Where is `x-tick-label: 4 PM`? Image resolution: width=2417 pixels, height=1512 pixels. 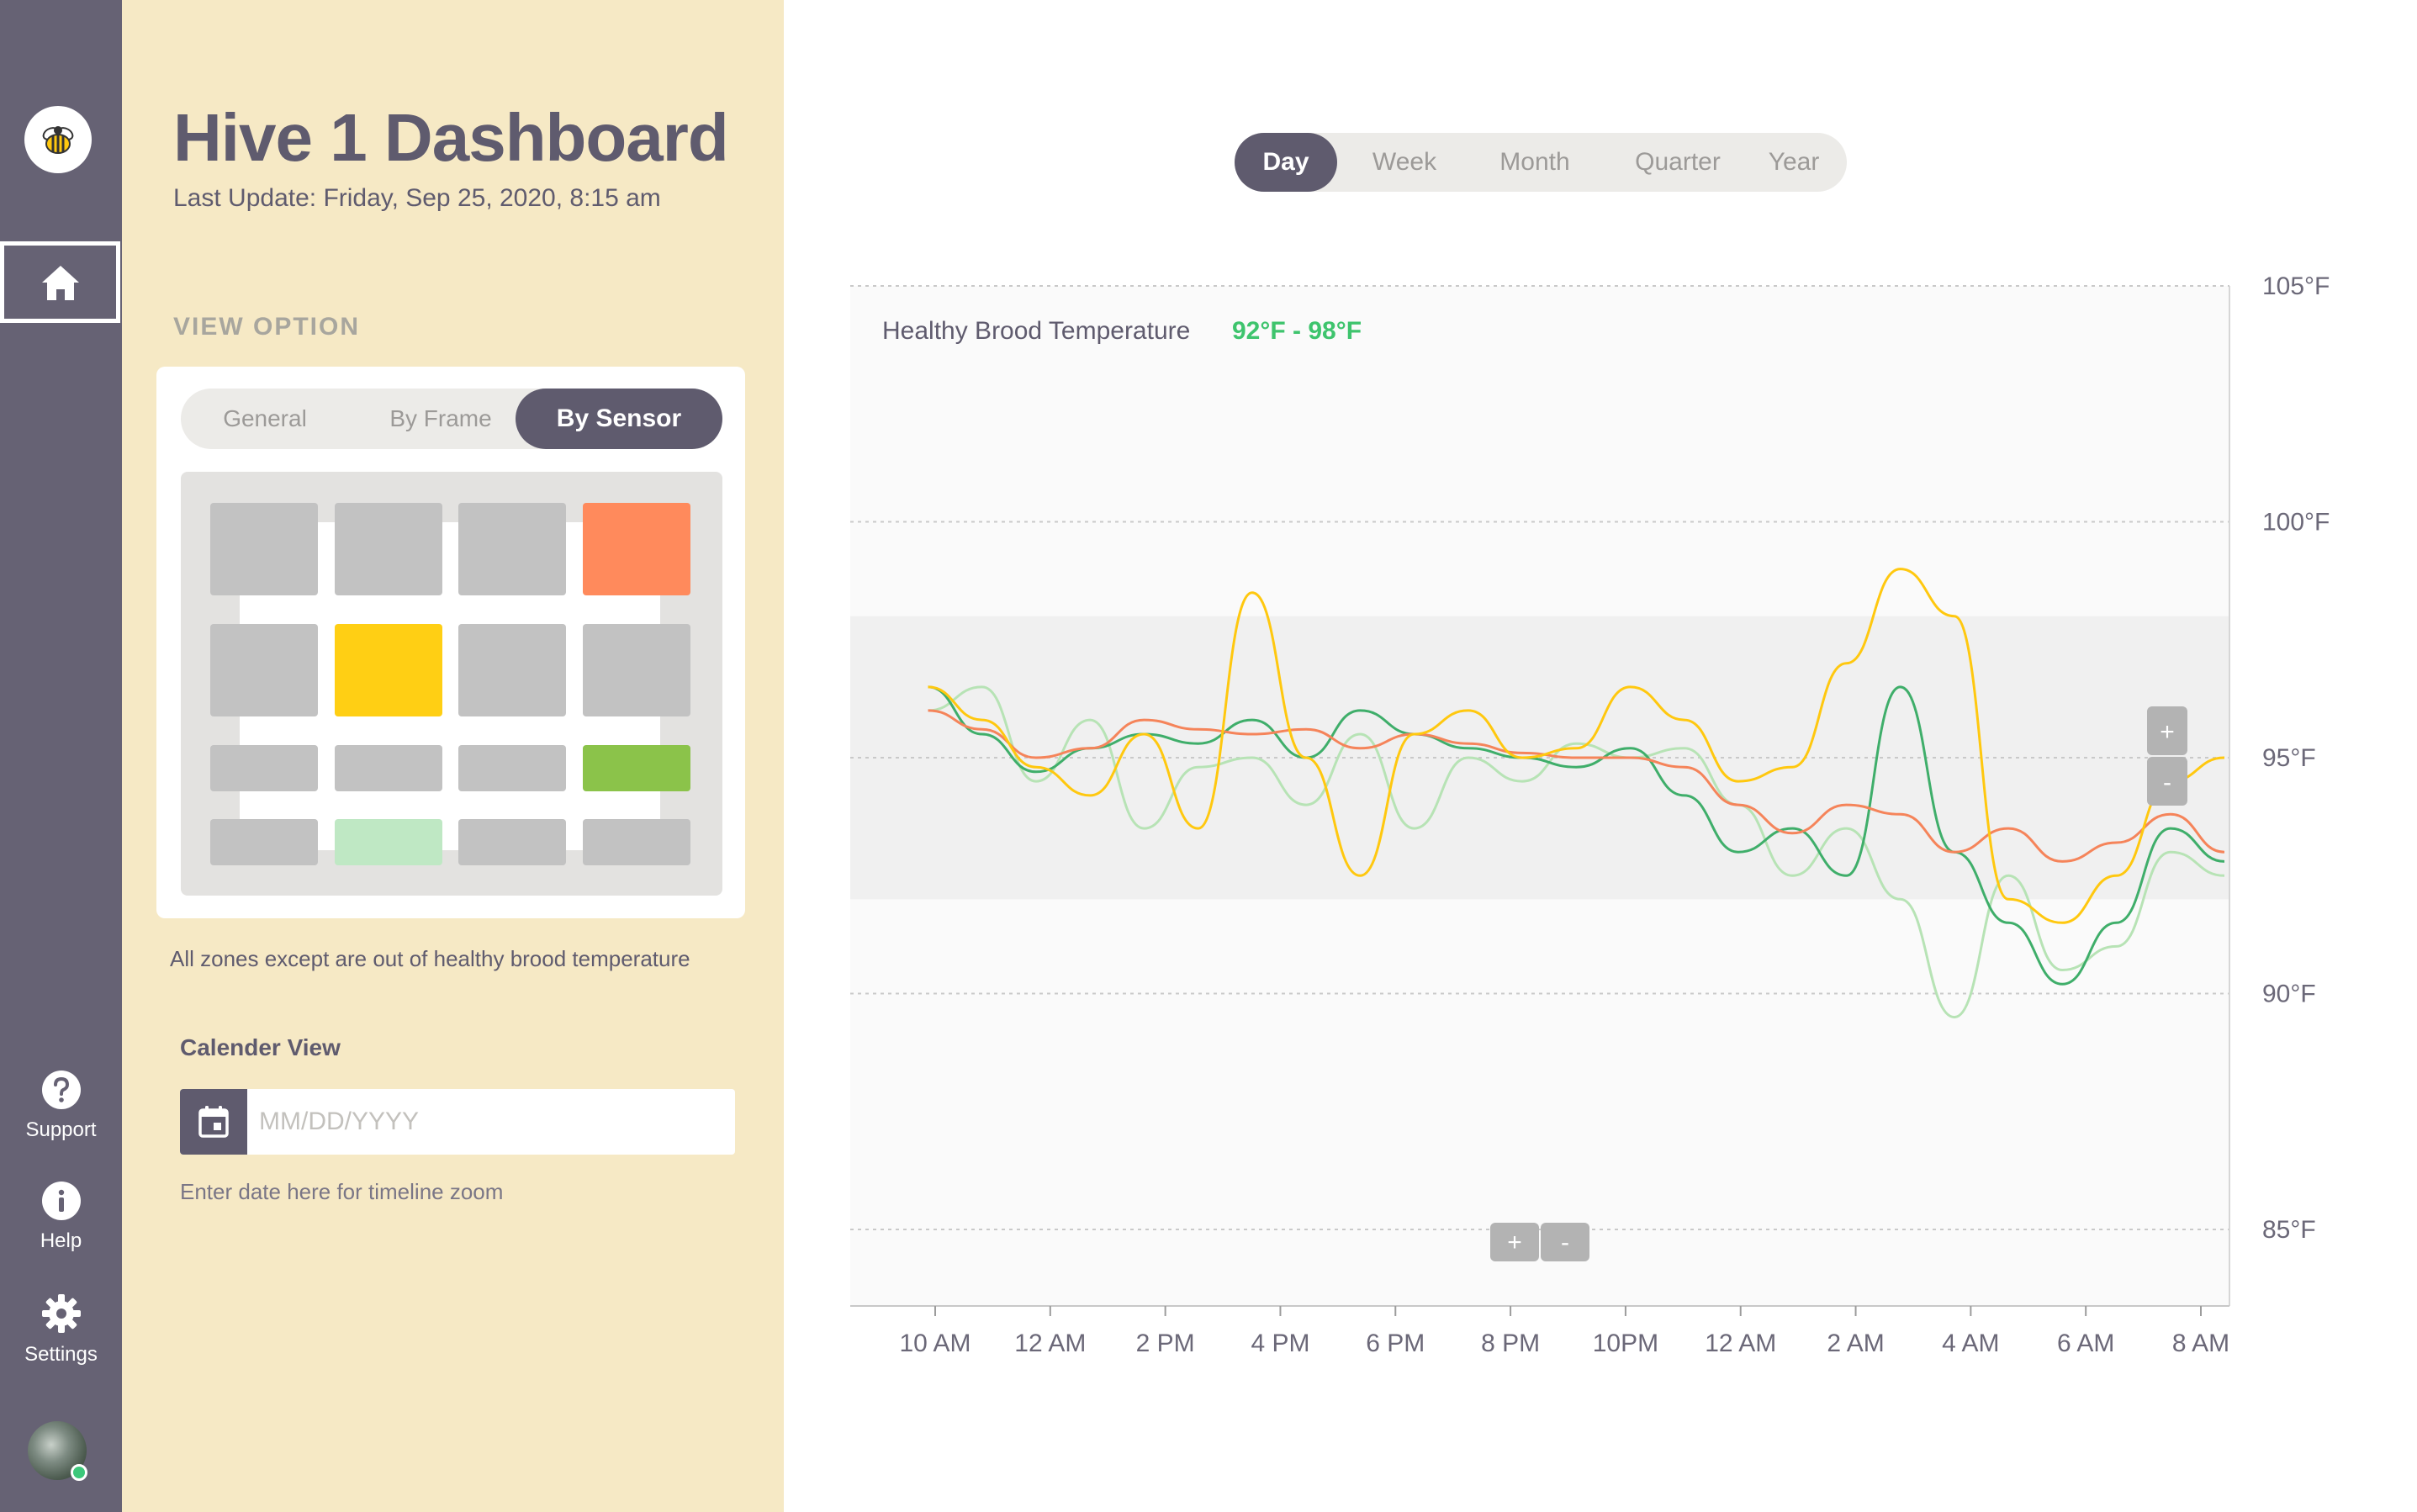
x-tick-label: 4 PM is located at coordinates (1280, 1343).